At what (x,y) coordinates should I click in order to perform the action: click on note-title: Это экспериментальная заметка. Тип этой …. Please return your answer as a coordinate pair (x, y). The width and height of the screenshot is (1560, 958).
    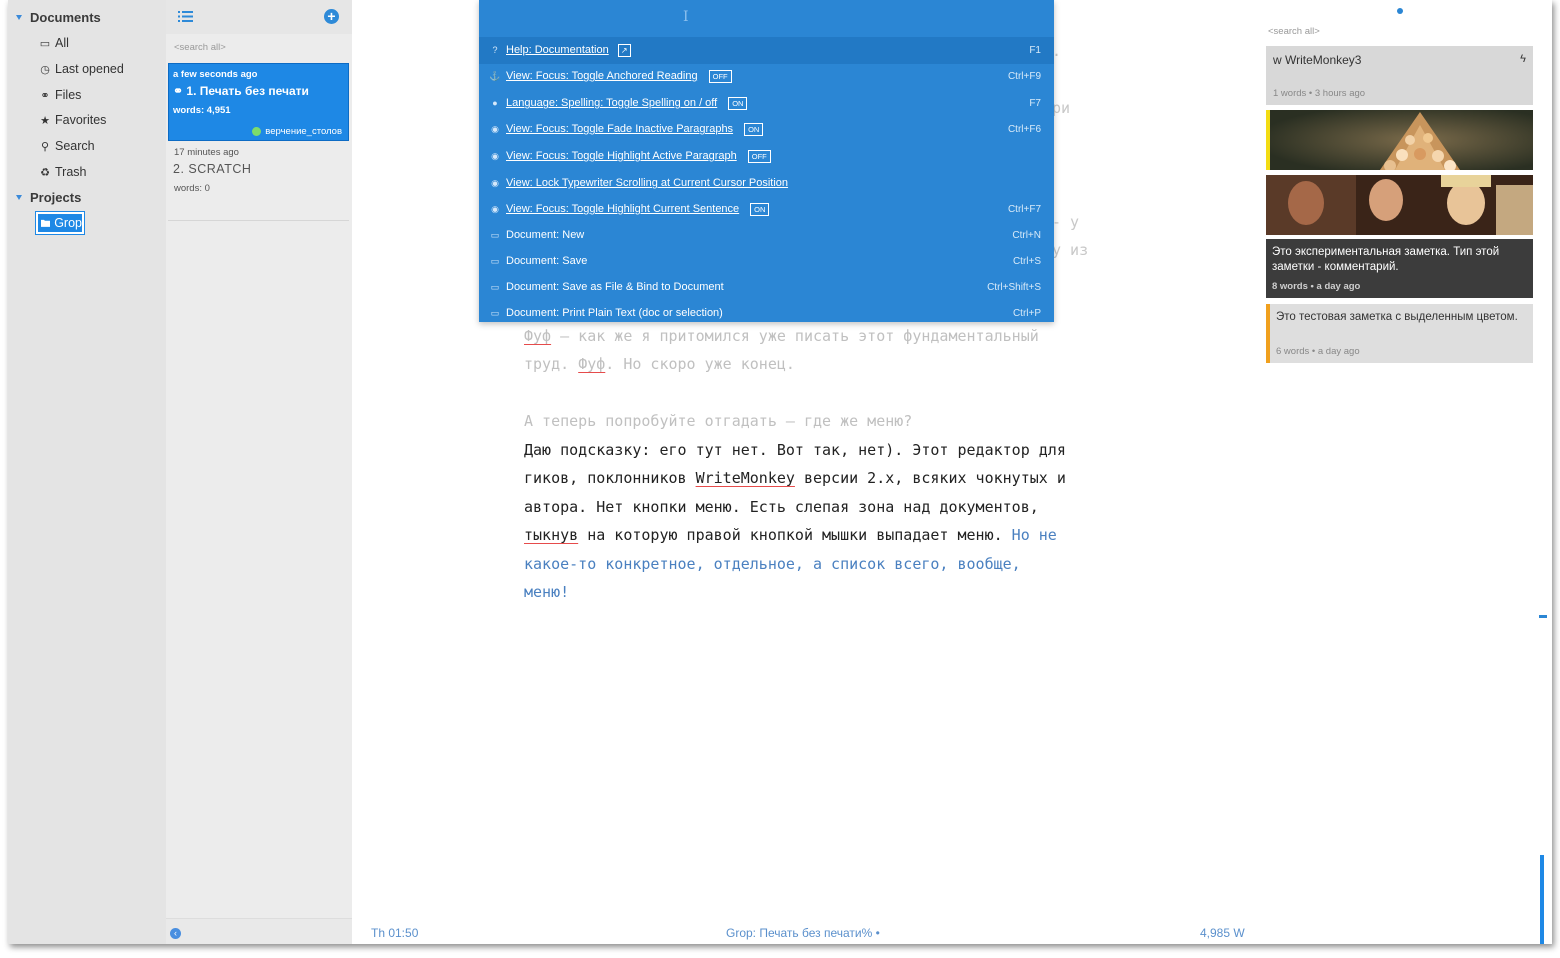
    Looking at the image, I should click on (1386, 259).